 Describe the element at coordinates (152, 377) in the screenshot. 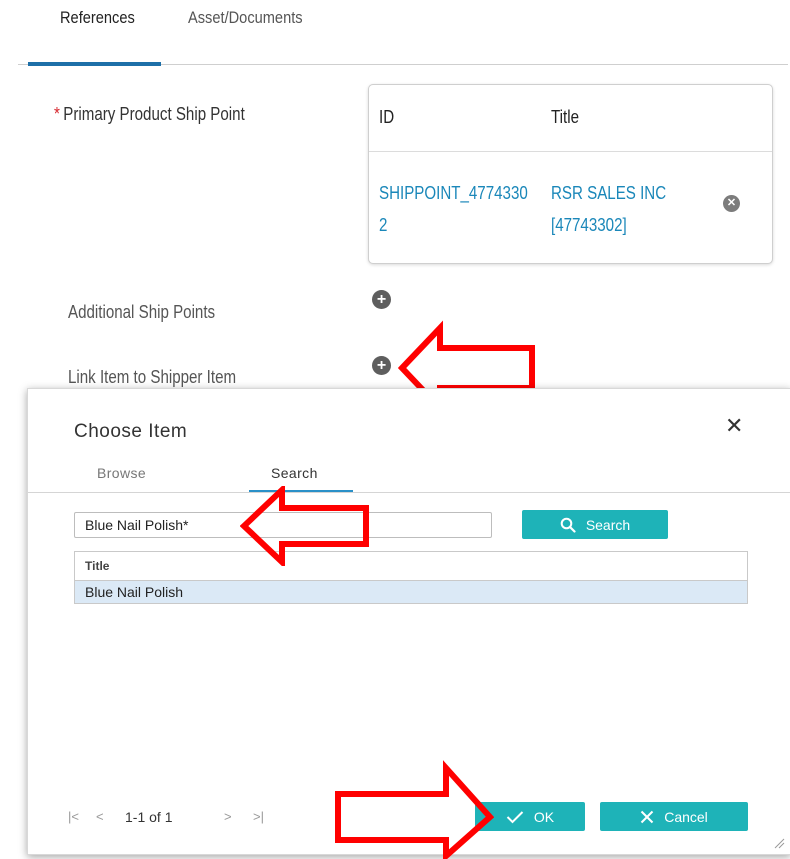

I see `link-item-label: Link Item to Shipper Item` at that location.